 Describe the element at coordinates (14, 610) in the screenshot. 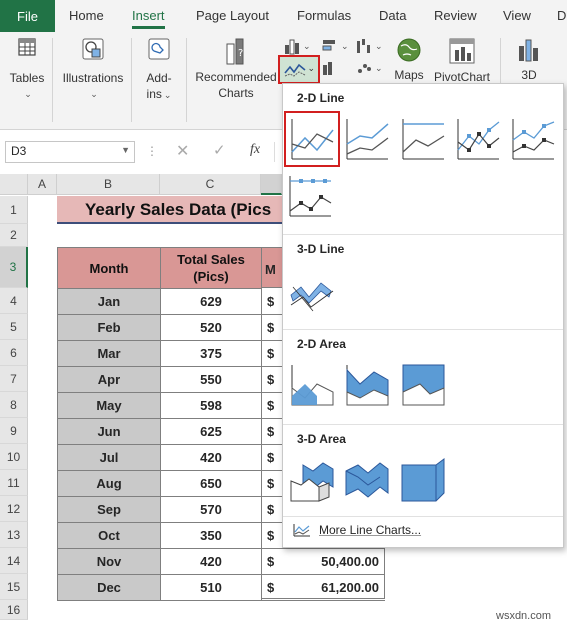

I see `row-header-16: 16` at that location.